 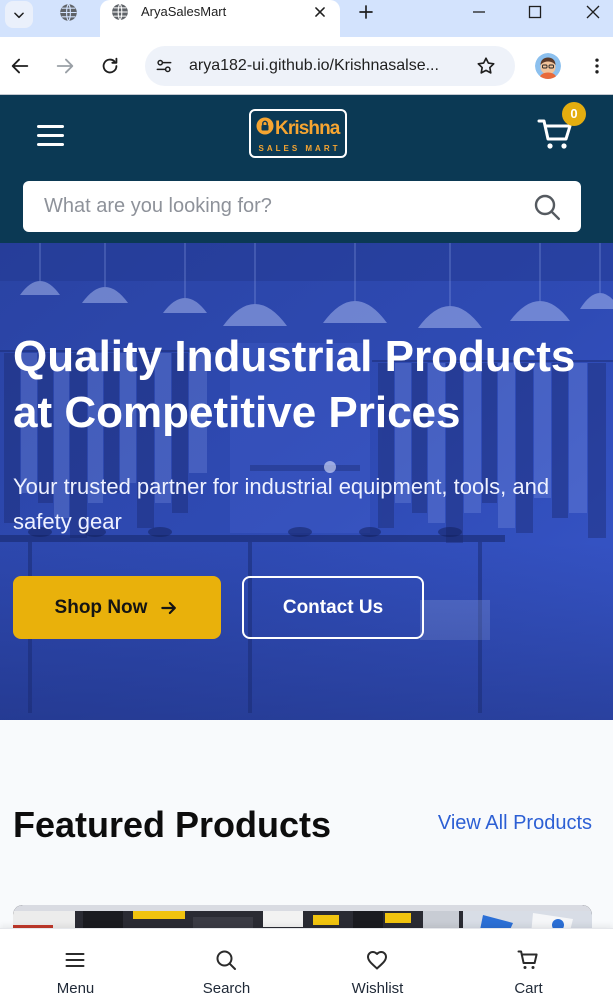 What do you see at coordinates (299, 148) in the screenshot?
I see `logo-tagline: SALES MART` at bounding box center [299, 148].